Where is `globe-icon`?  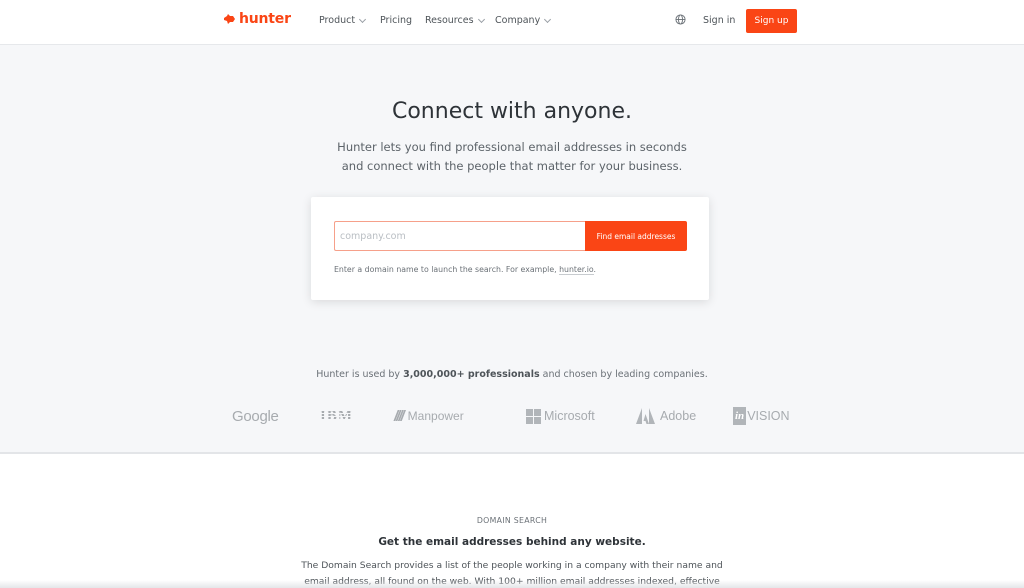 globe-icon is located at coordinates (680, 19).